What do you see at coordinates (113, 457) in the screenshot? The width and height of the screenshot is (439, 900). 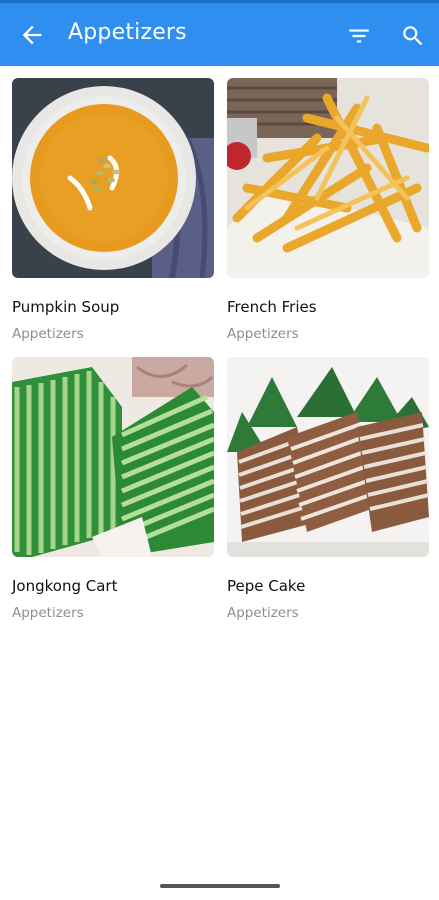 I see `jongkong-cart-photo` at bounding box center [113, 457].